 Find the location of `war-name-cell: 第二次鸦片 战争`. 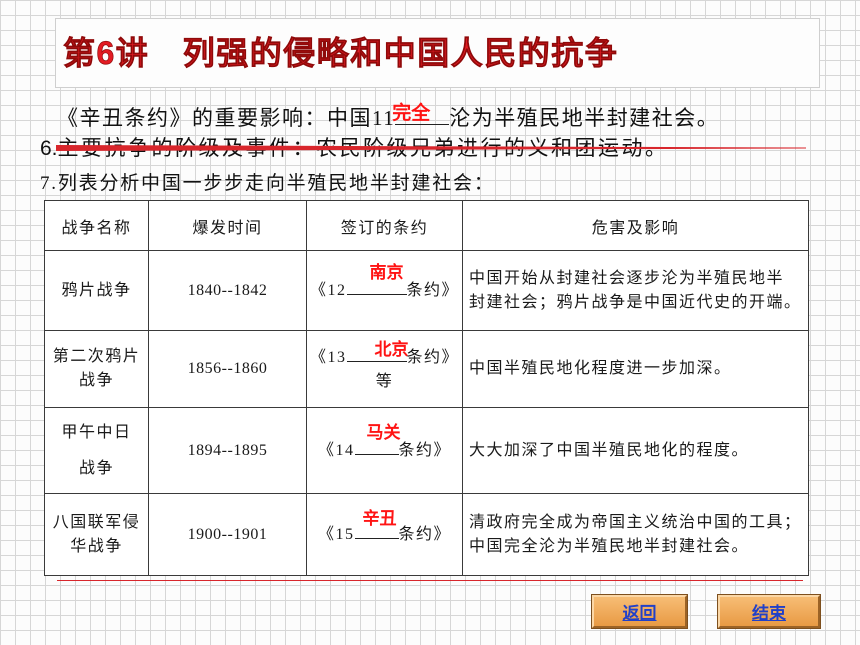

war-name-cell: 第二次鸦片 战争 is located at coordinates (96, 369).